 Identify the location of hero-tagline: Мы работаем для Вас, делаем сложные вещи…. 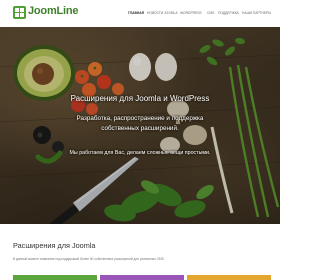
(140, 153).